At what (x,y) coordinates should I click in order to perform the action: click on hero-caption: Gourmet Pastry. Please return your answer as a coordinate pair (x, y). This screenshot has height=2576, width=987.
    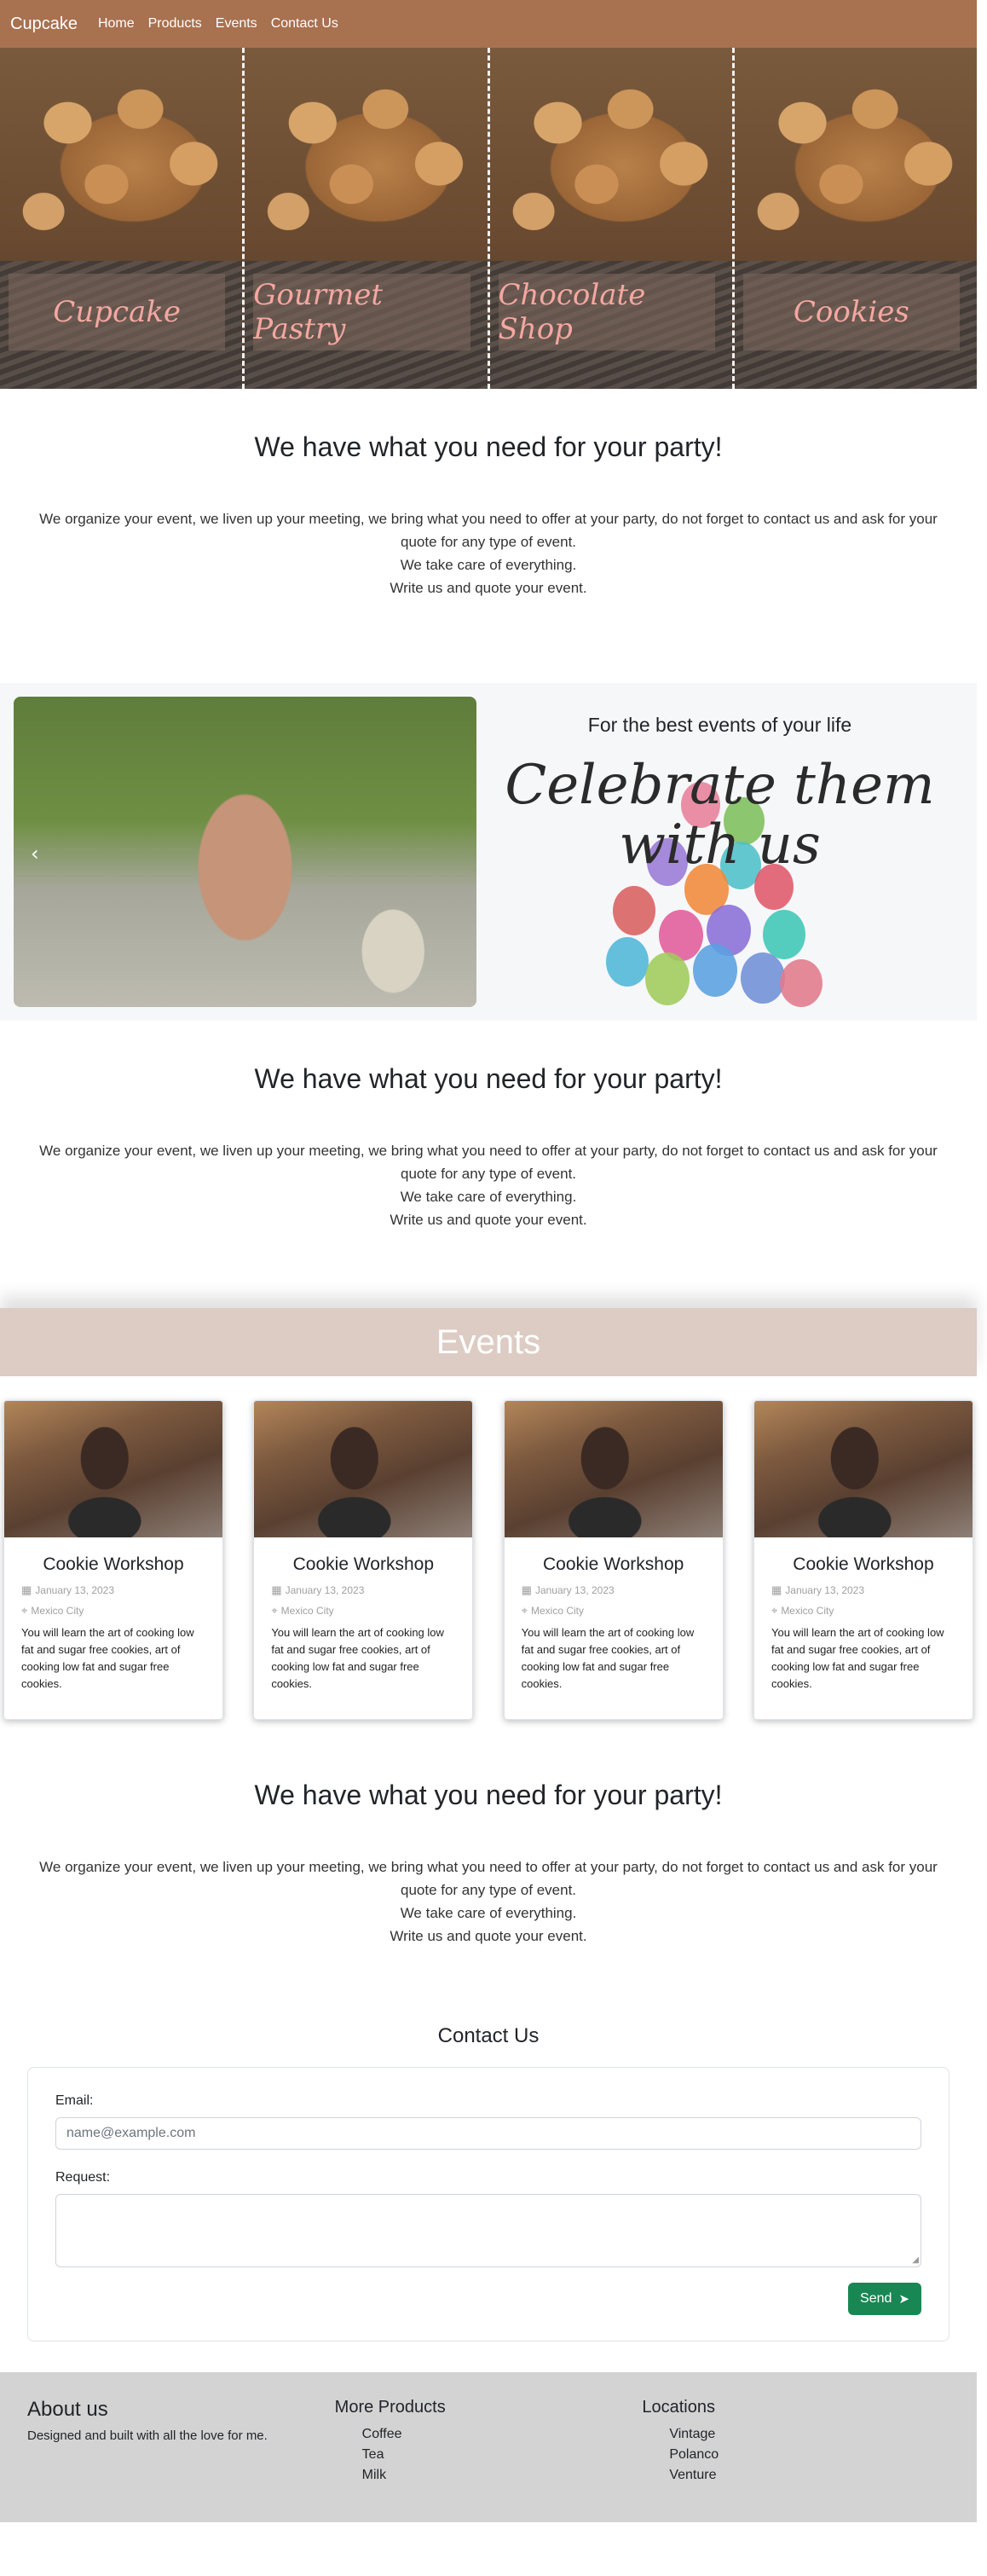
    Looking at the image, I should click on (362, 312).